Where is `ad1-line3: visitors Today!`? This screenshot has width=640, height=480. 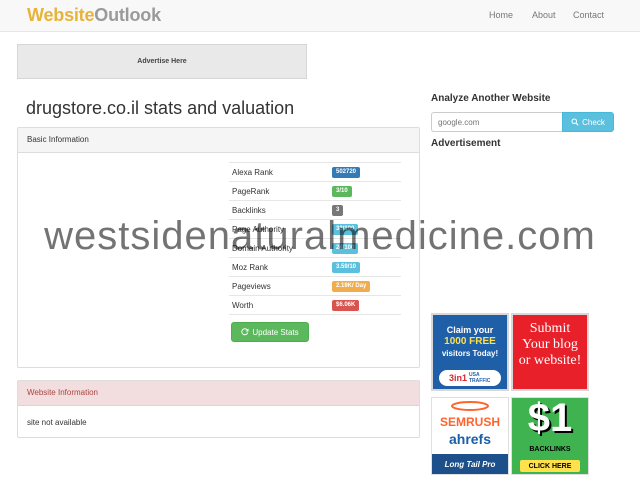 ad1-line3: visitors Today! is located at coordinates (470, 353).